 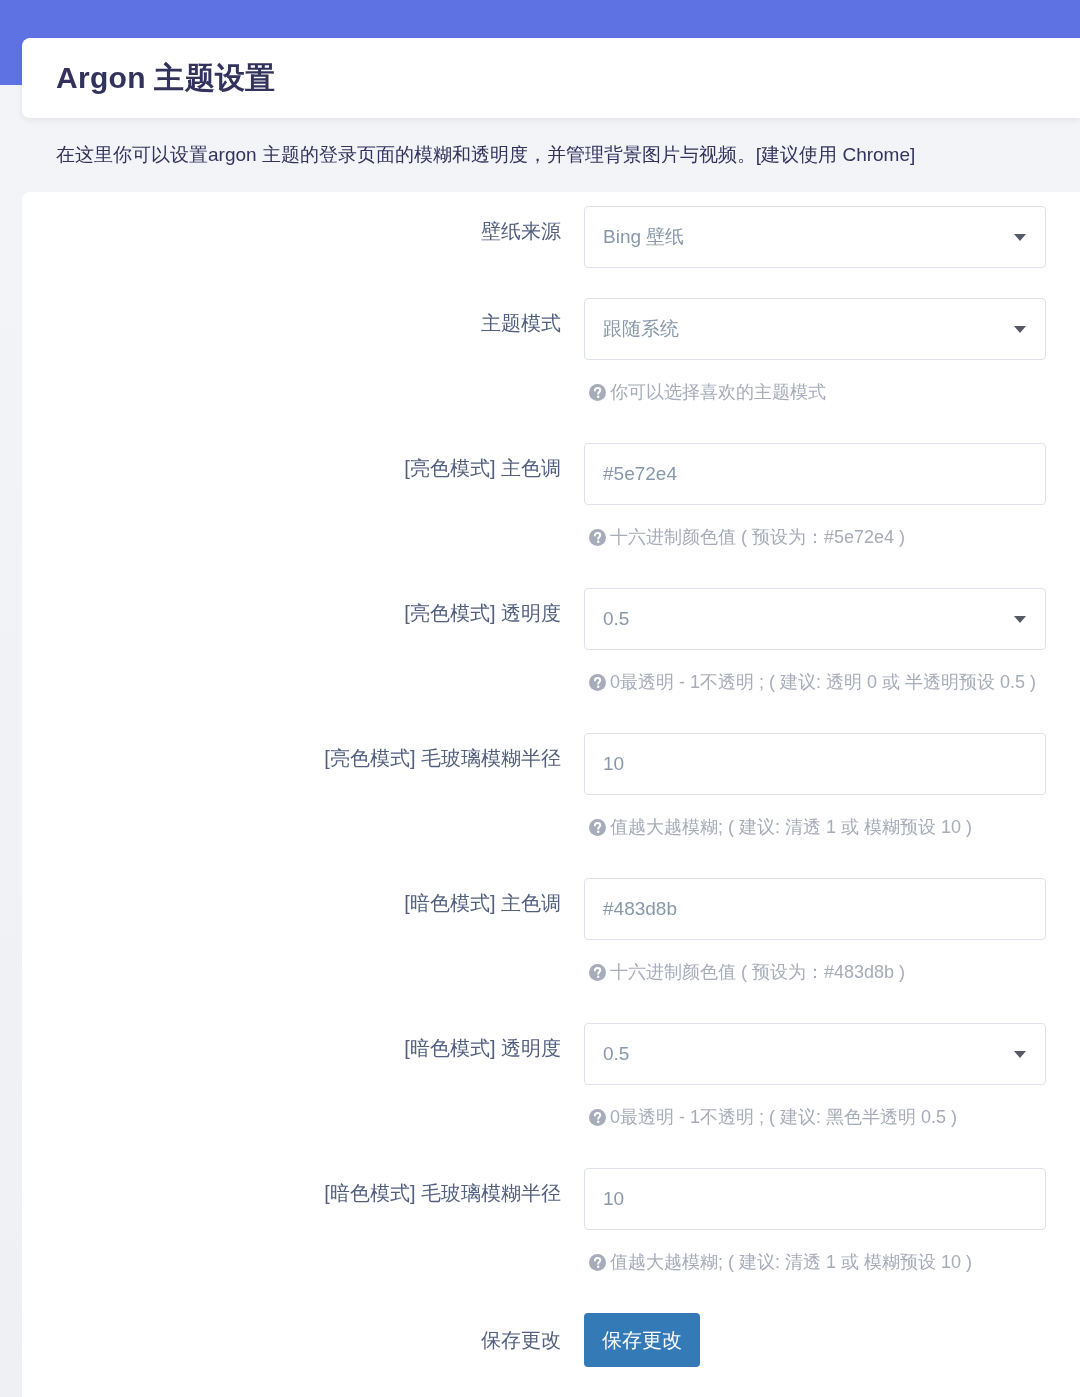 I want to click on help-text: 0最透明 - 1不透明 ; ( 建议: 透明 0 或 半透明预设 0.5 ), so click(x=823, y=682).